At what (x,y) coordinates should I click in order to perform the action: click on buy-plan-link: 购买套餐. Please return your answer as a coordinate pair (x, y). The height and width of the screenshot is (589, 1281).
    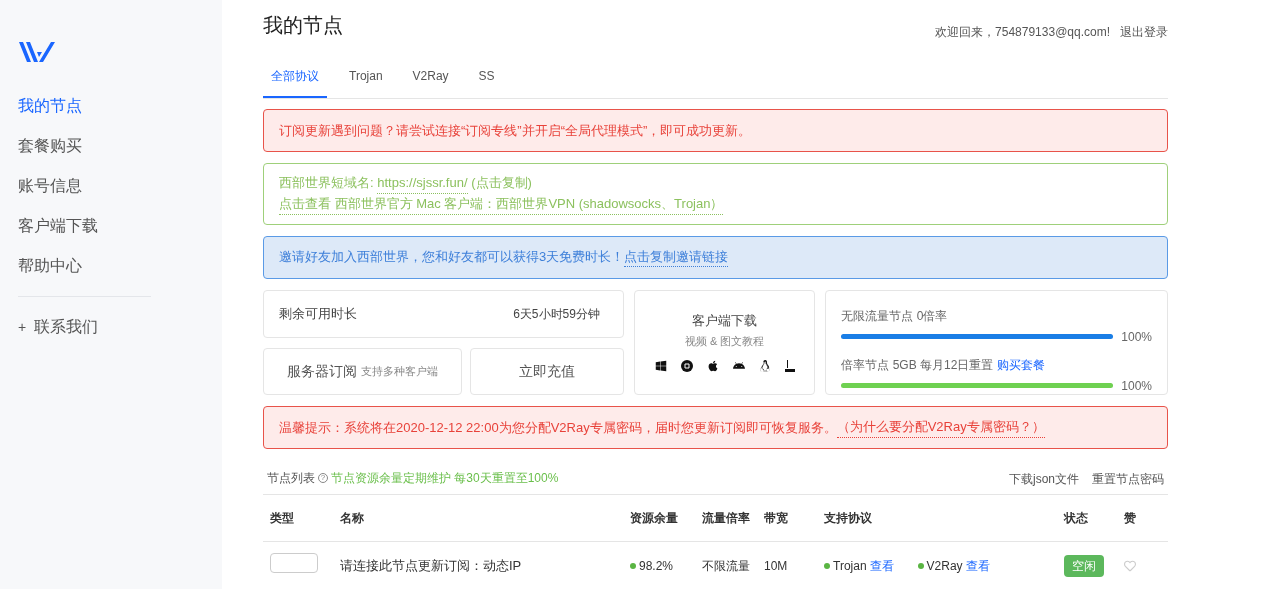
    Looking at the image, I should click on (1020, 364).